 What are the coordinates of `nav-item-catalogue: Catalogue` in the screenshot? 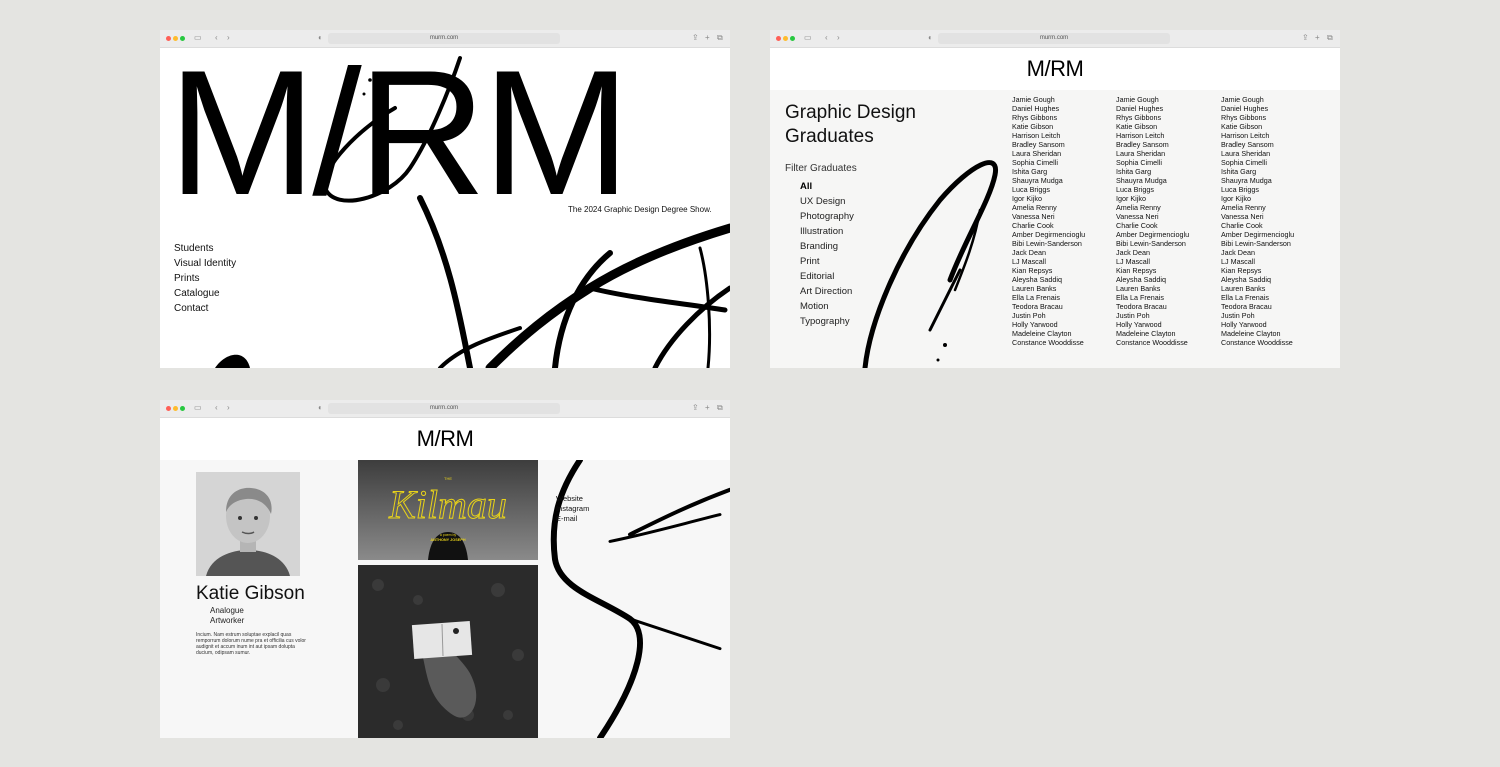 It's located at (205, 293).